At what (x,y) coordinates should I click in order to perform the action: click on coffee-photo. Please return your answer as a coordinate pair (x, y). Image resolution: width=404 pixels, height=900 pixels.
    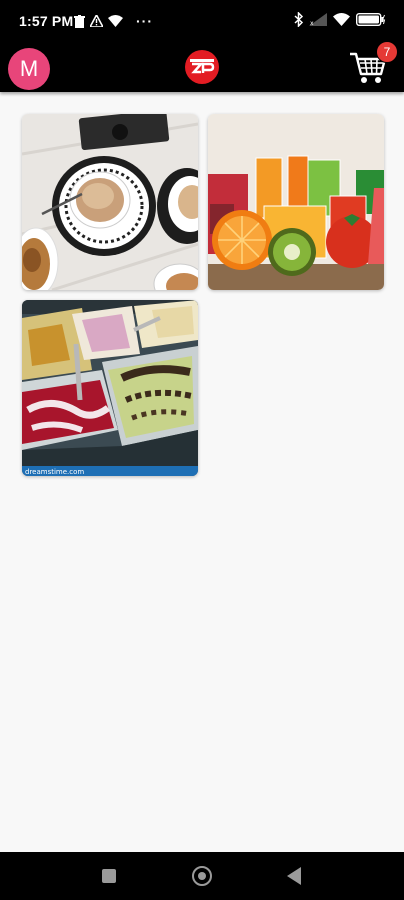
    Looking at the image, I should click on (110, 202).